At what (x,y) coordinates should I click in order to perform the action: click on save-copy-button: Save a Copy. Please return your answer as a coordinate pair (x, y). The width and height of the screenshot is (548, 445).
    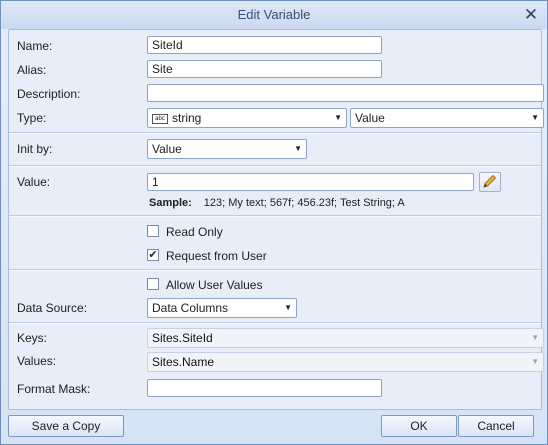
    Looking at the image, I should click on (66, 426).